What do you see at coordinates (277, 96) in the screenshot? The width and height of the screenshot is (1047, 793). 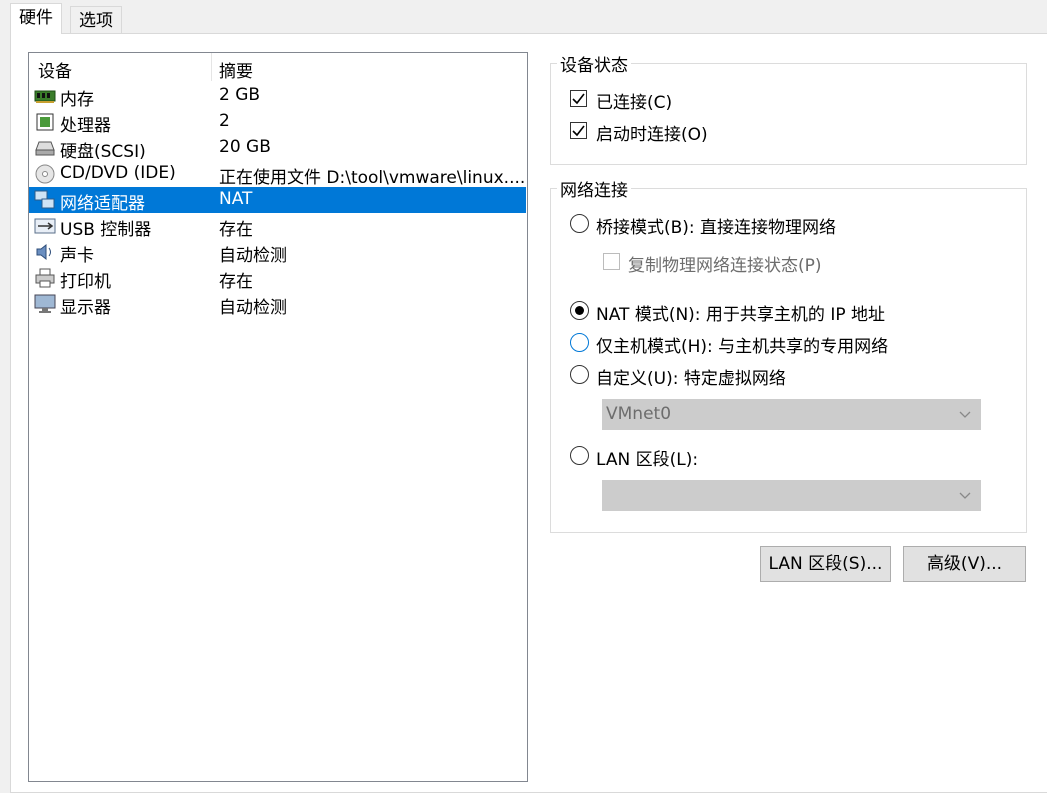 I see `device-row-memory: 内存 2 GB` at bounding box center [277, 96].